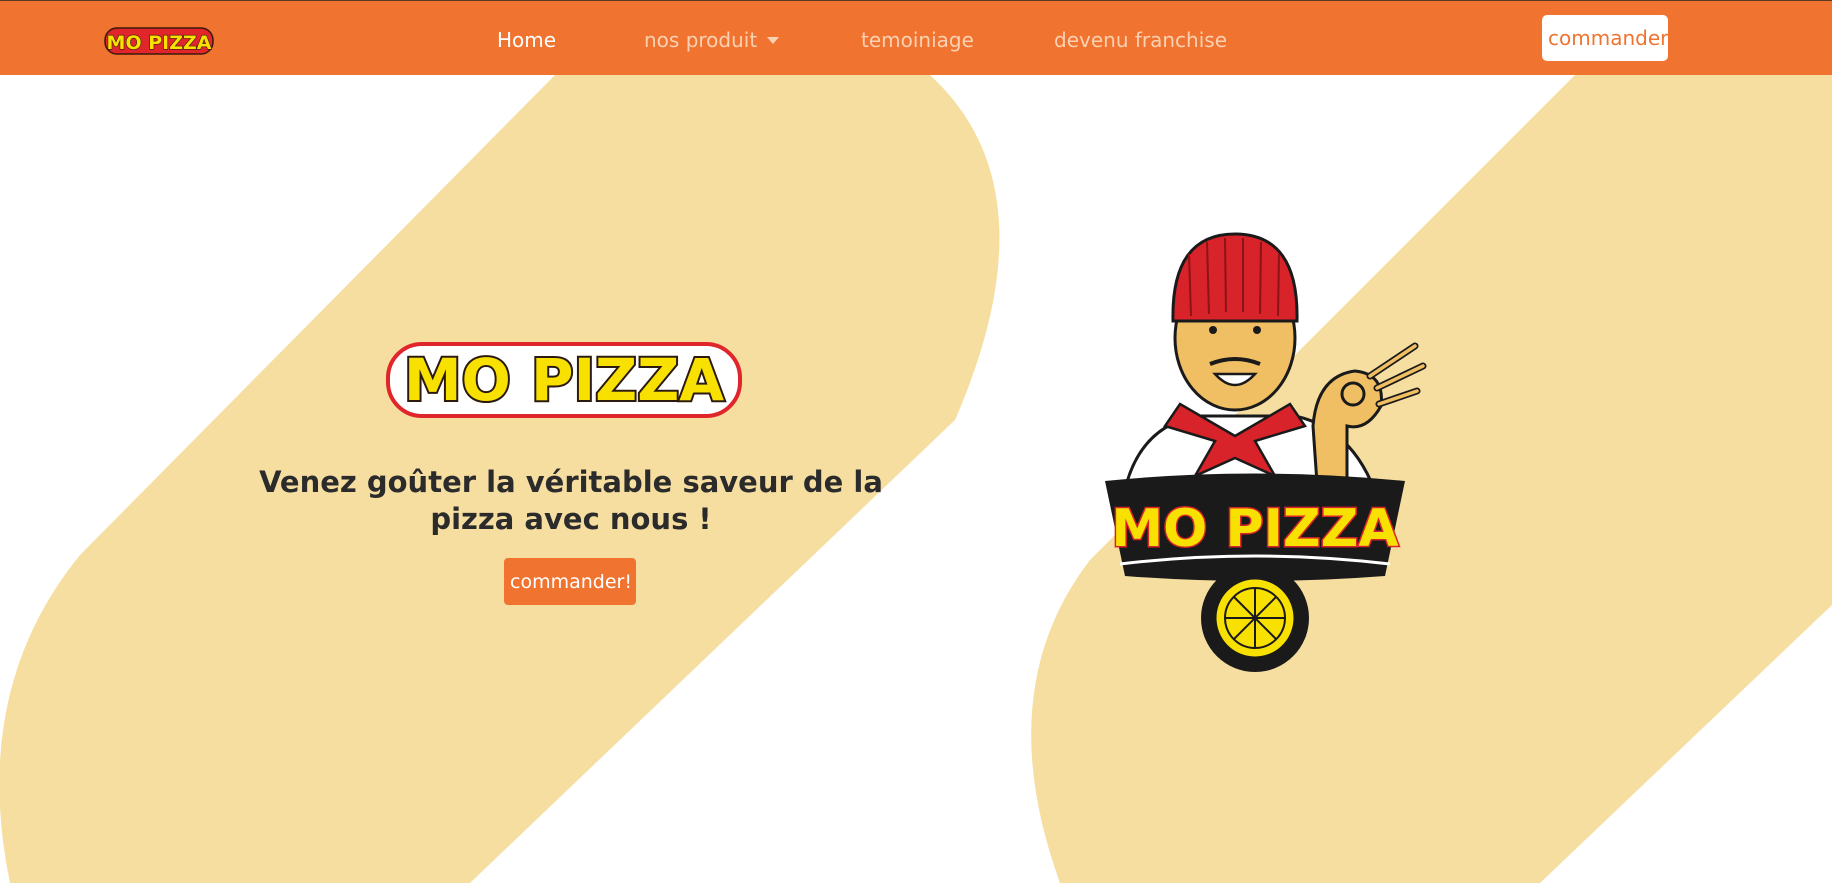 The image size is (1832, 883). I want to click on hero-commander-button: commander!, so click(570, 581).